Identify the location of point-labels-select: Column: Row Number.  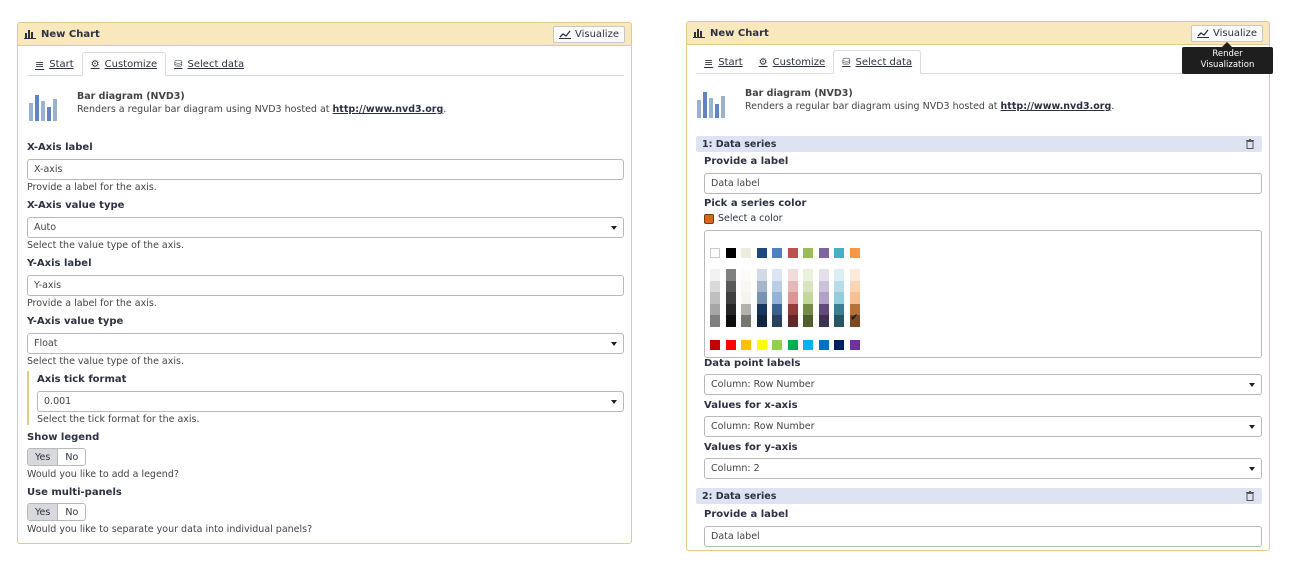
(983, 384).